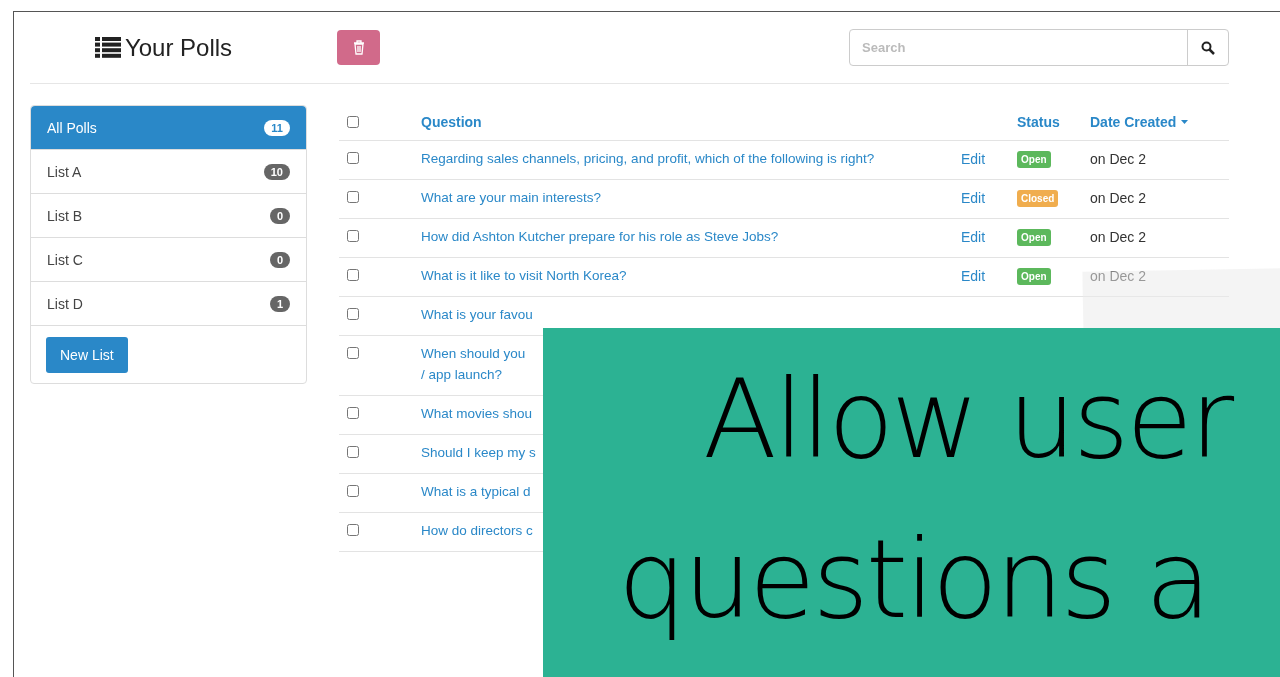 This screenshot has height=677, width=1280. I want to click on question-link: What is a typical d, so click(476, 491).